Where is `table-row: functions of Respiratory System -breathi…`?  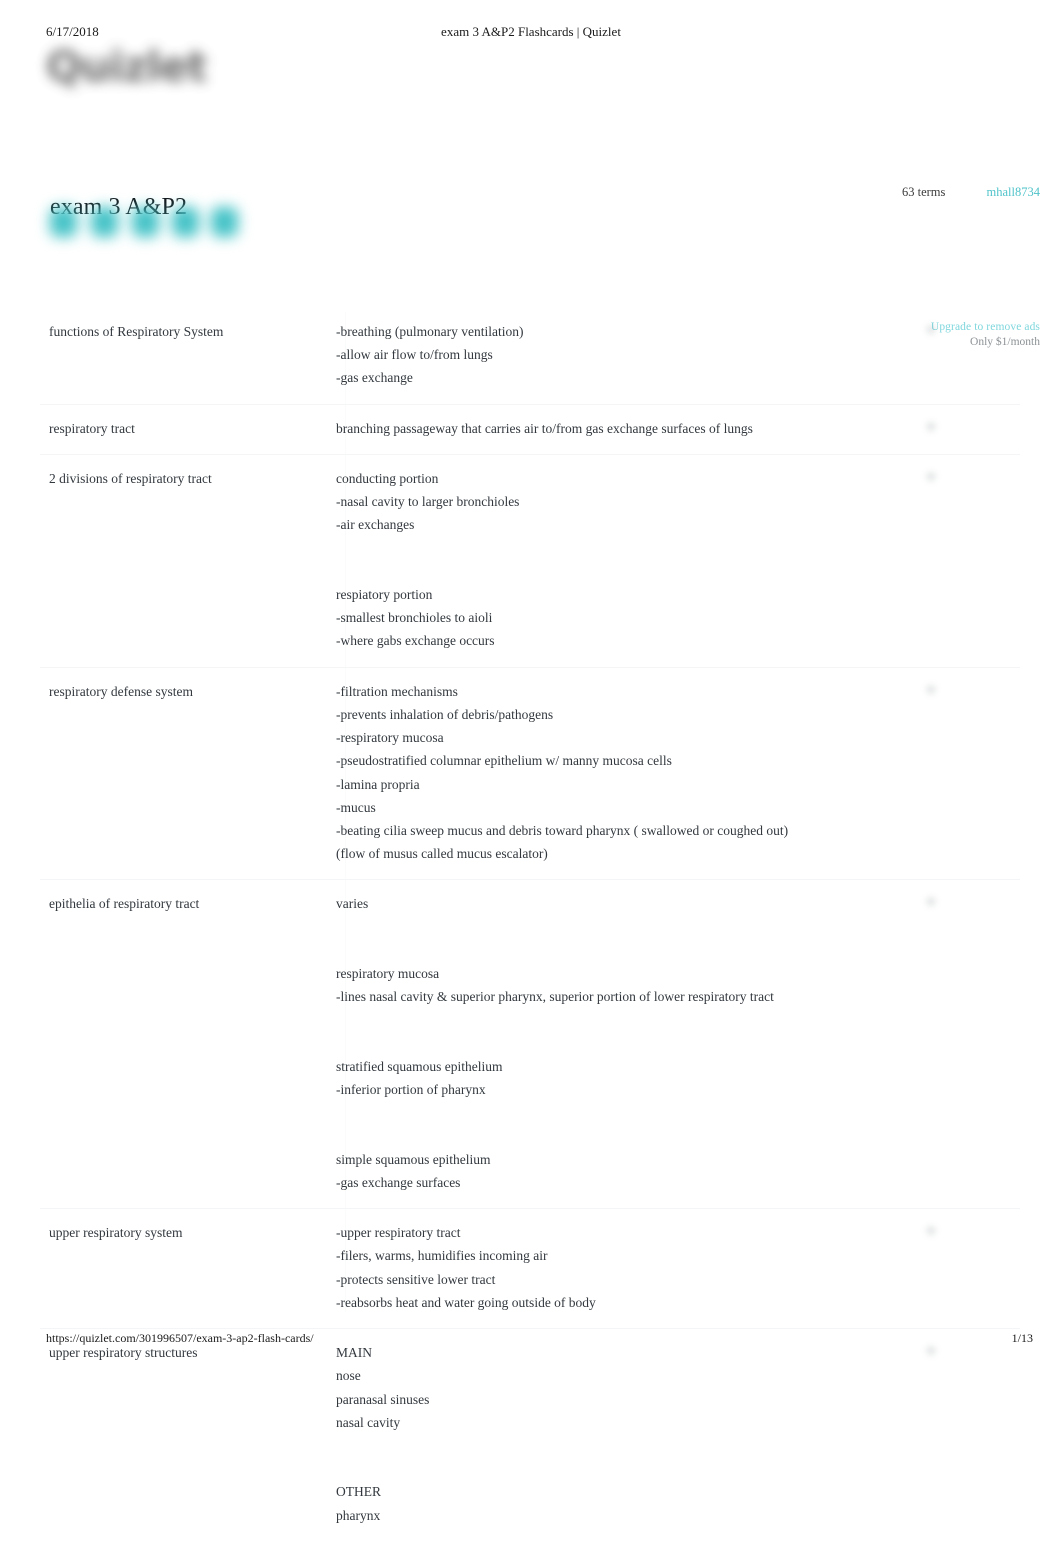 table-row: functions of Respiratory System -breathi… is located at coordinates (530, 356).